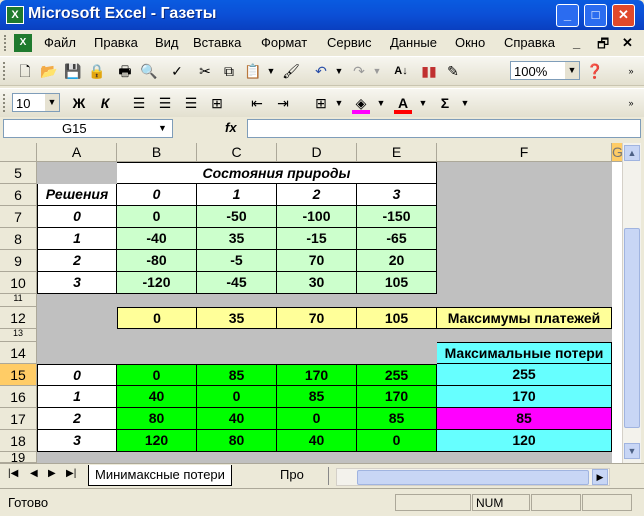  I want to click on borders-icon: ⊞, so click(321, 103).